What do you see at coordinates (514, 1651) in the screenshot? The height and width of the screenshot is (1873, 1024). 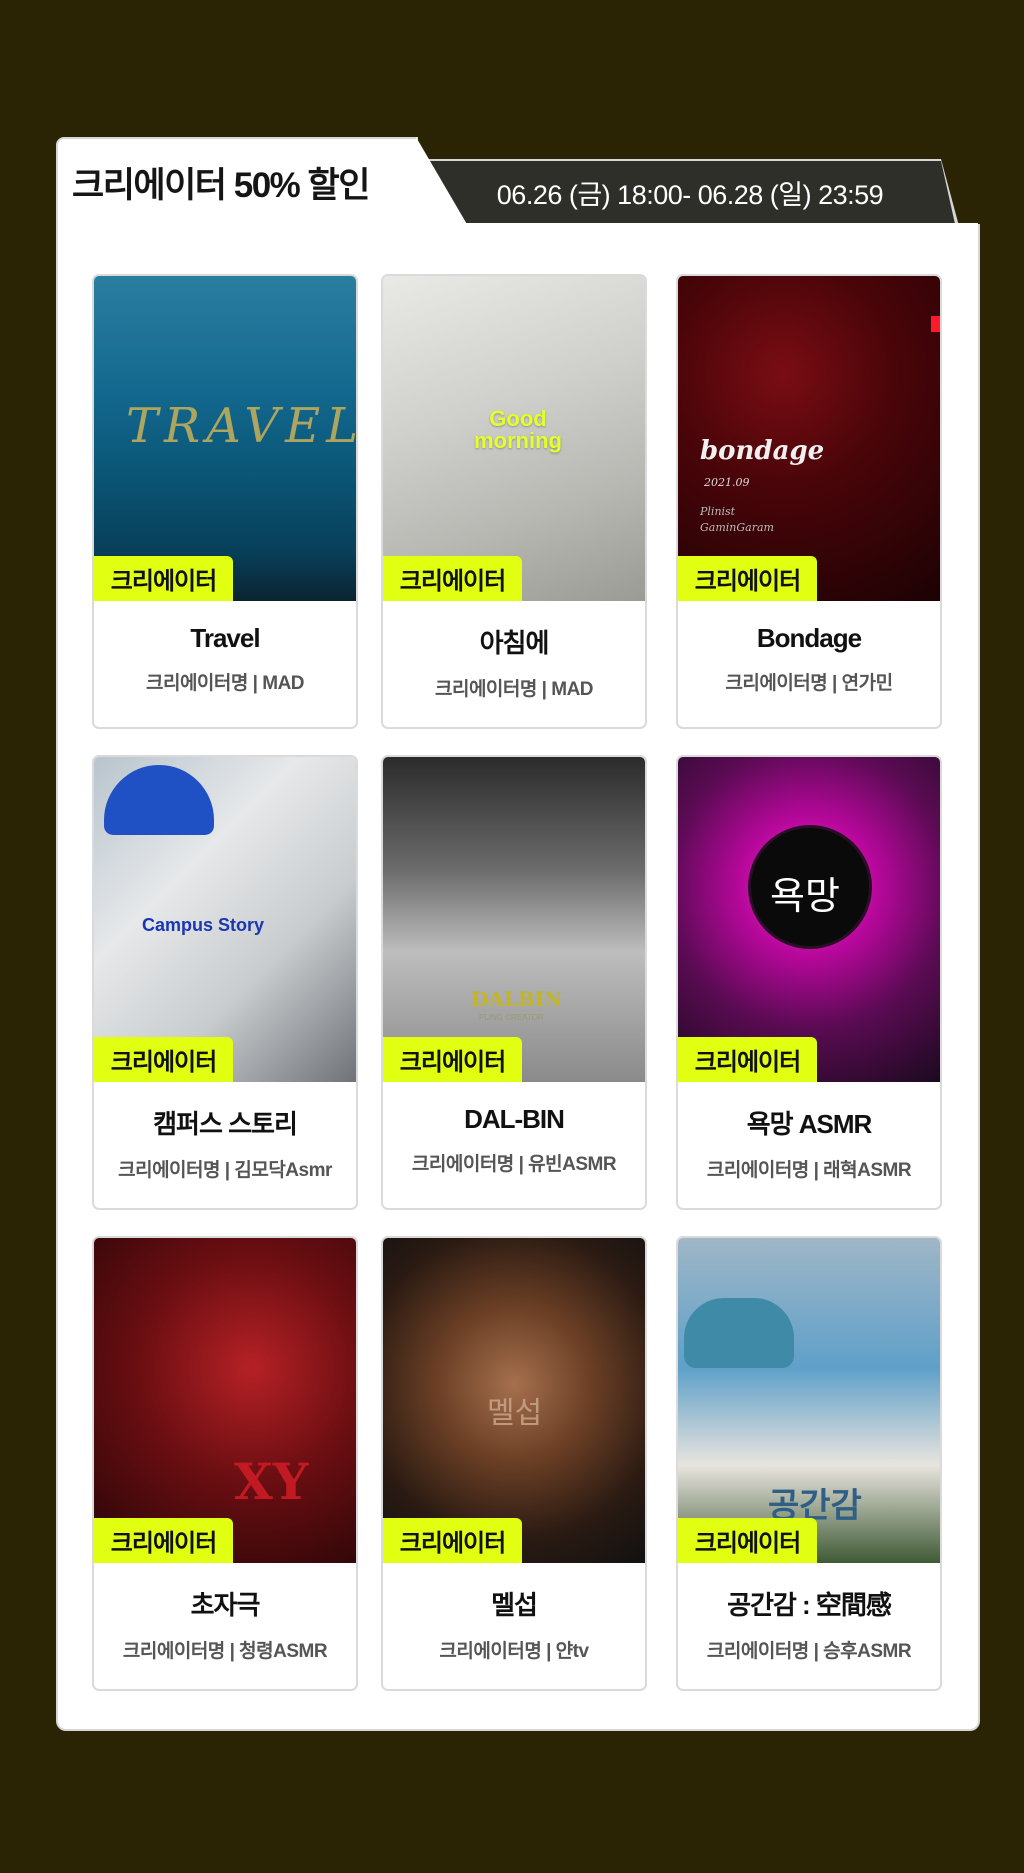 I see `card-creator: 크리에이터명 | 얀tv` at bounding box center [514, 1651].